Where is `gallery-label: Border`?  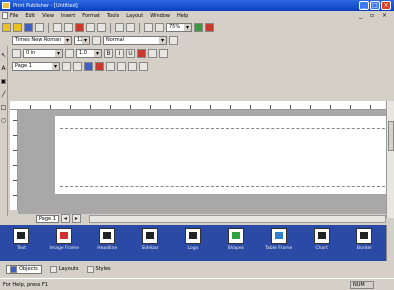 gallery-label: Border is located at coordinates (364, 248).